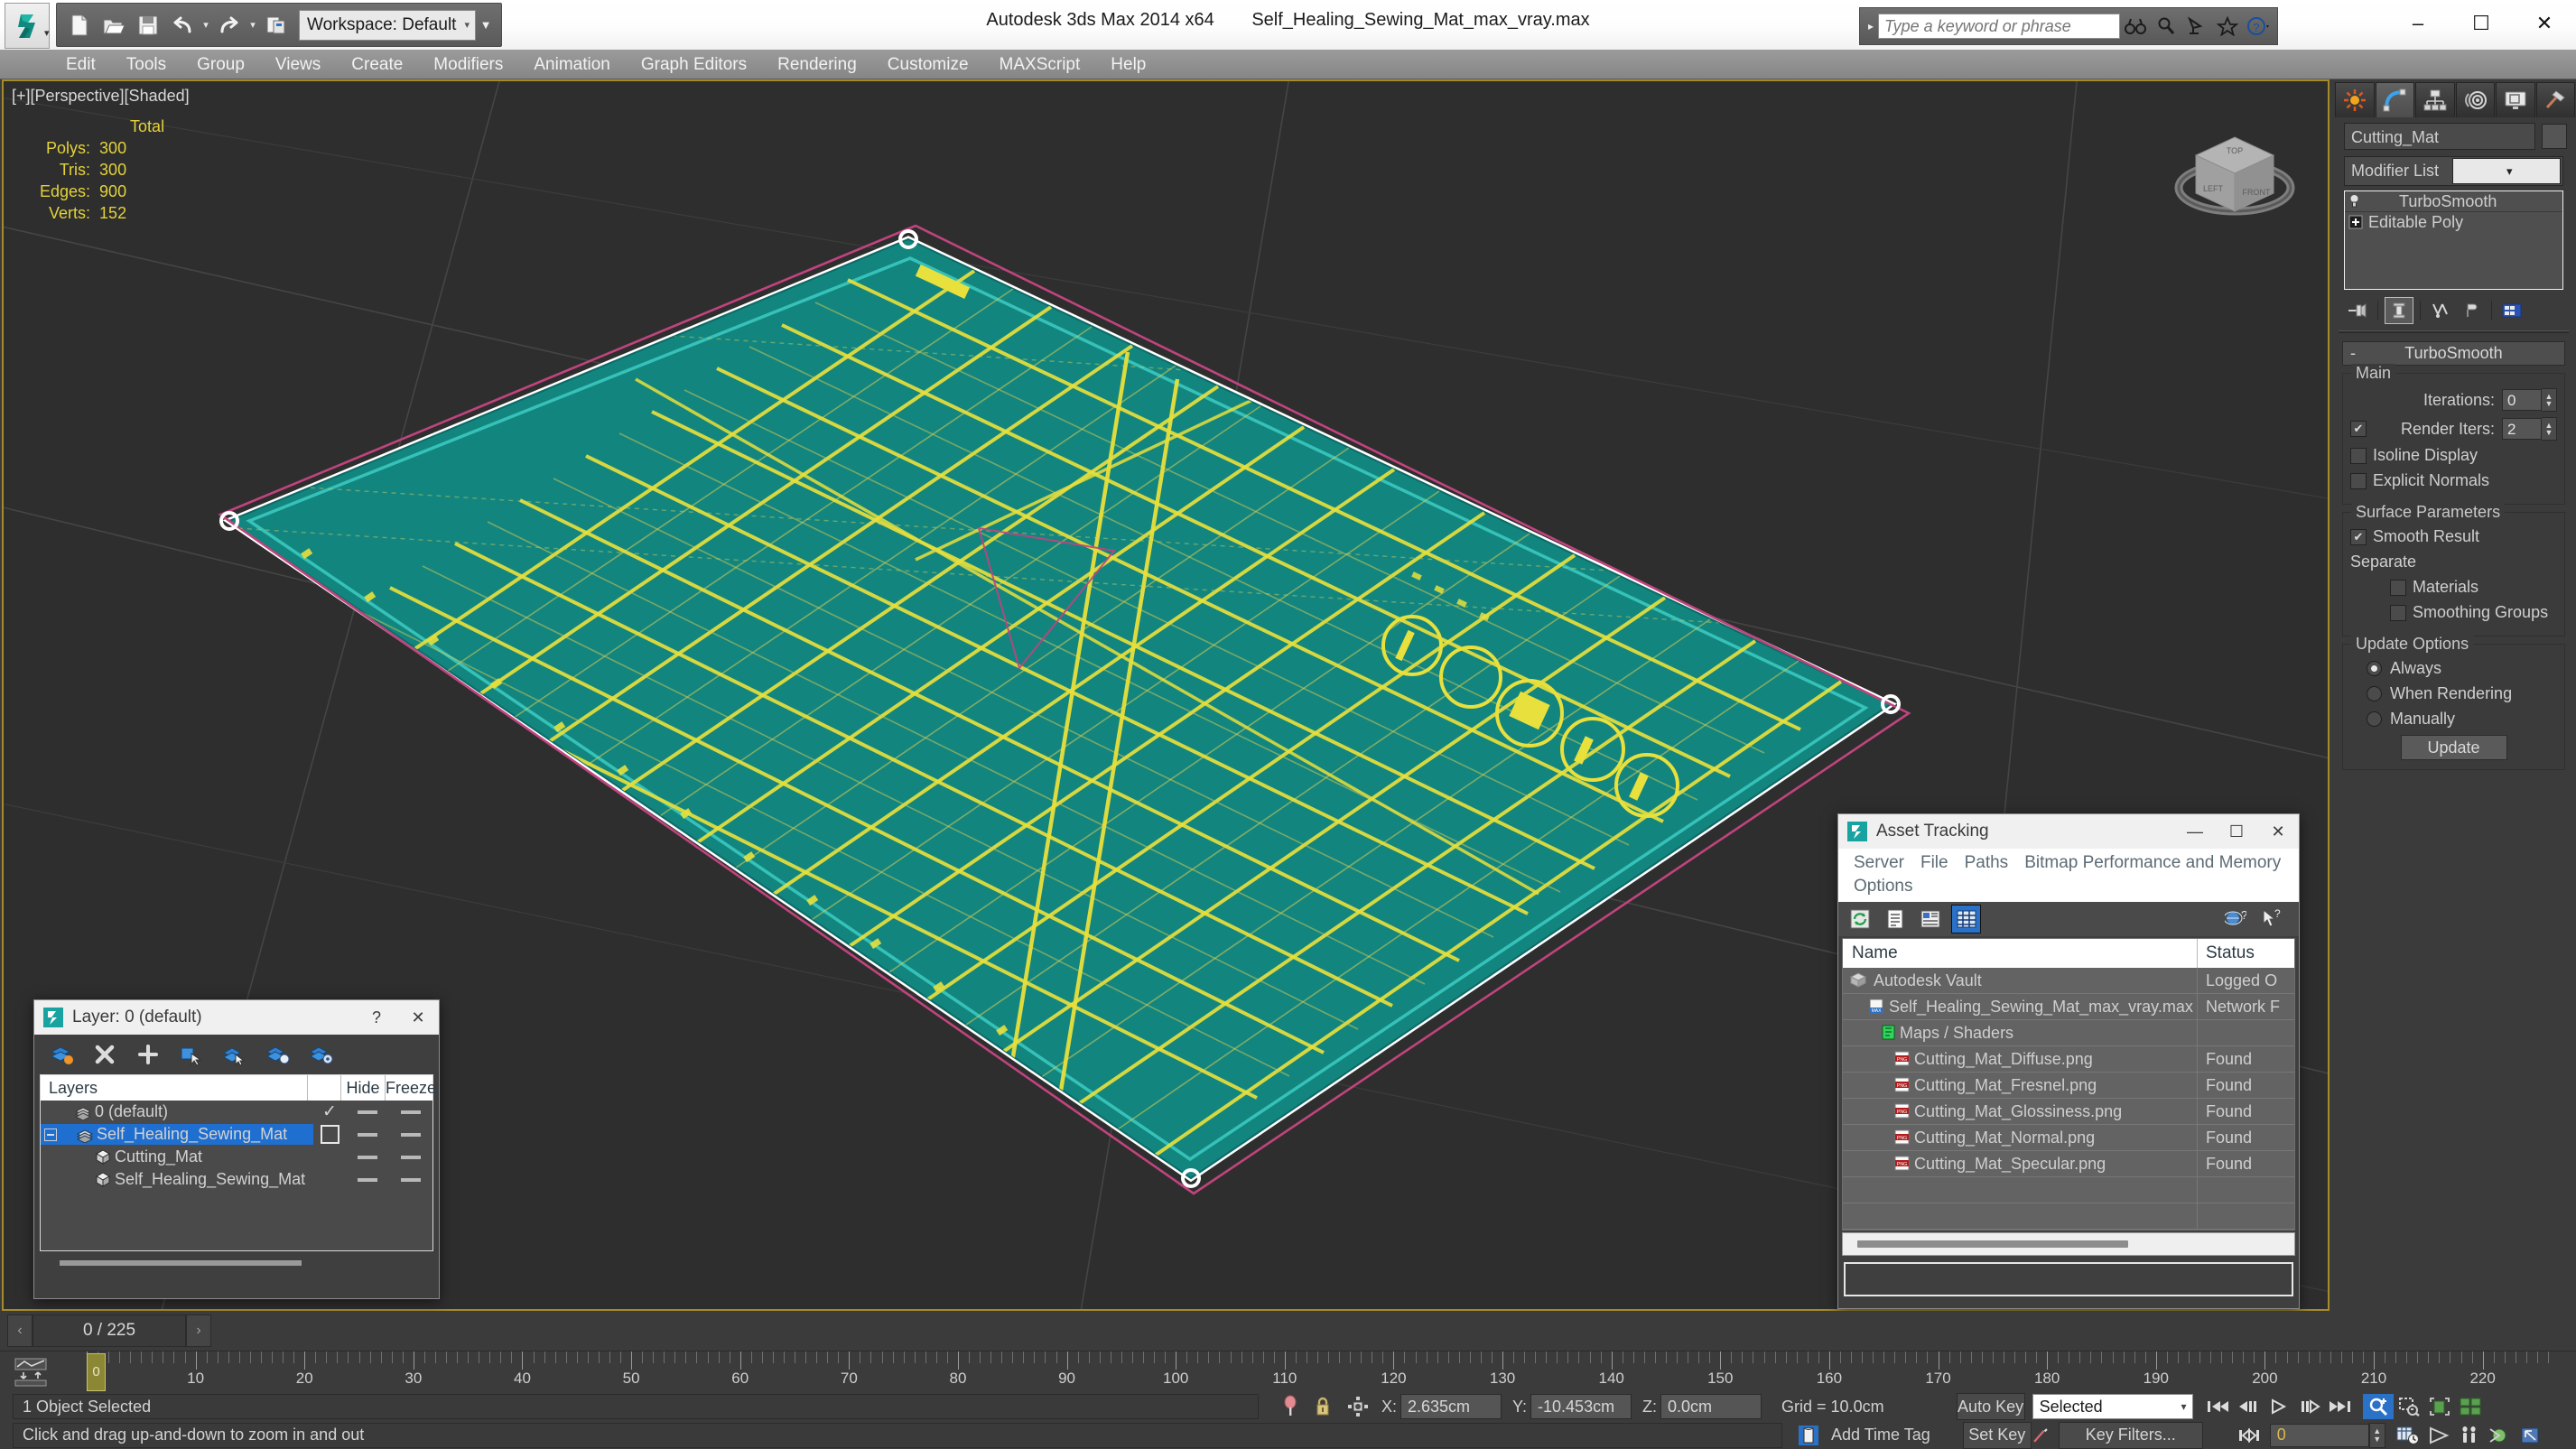 The image size is (2576, 1449). Describe the element at coordinates (2068, 1138) in the screenshot. I see `table-row: PNG Cutting_Mat_Normal.png Found` at that location.